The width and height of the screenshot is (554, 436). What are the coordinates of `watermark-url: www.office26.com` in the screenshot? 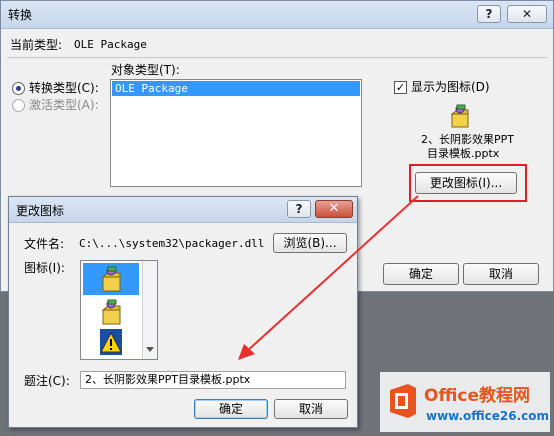 It's located at (488, 416).